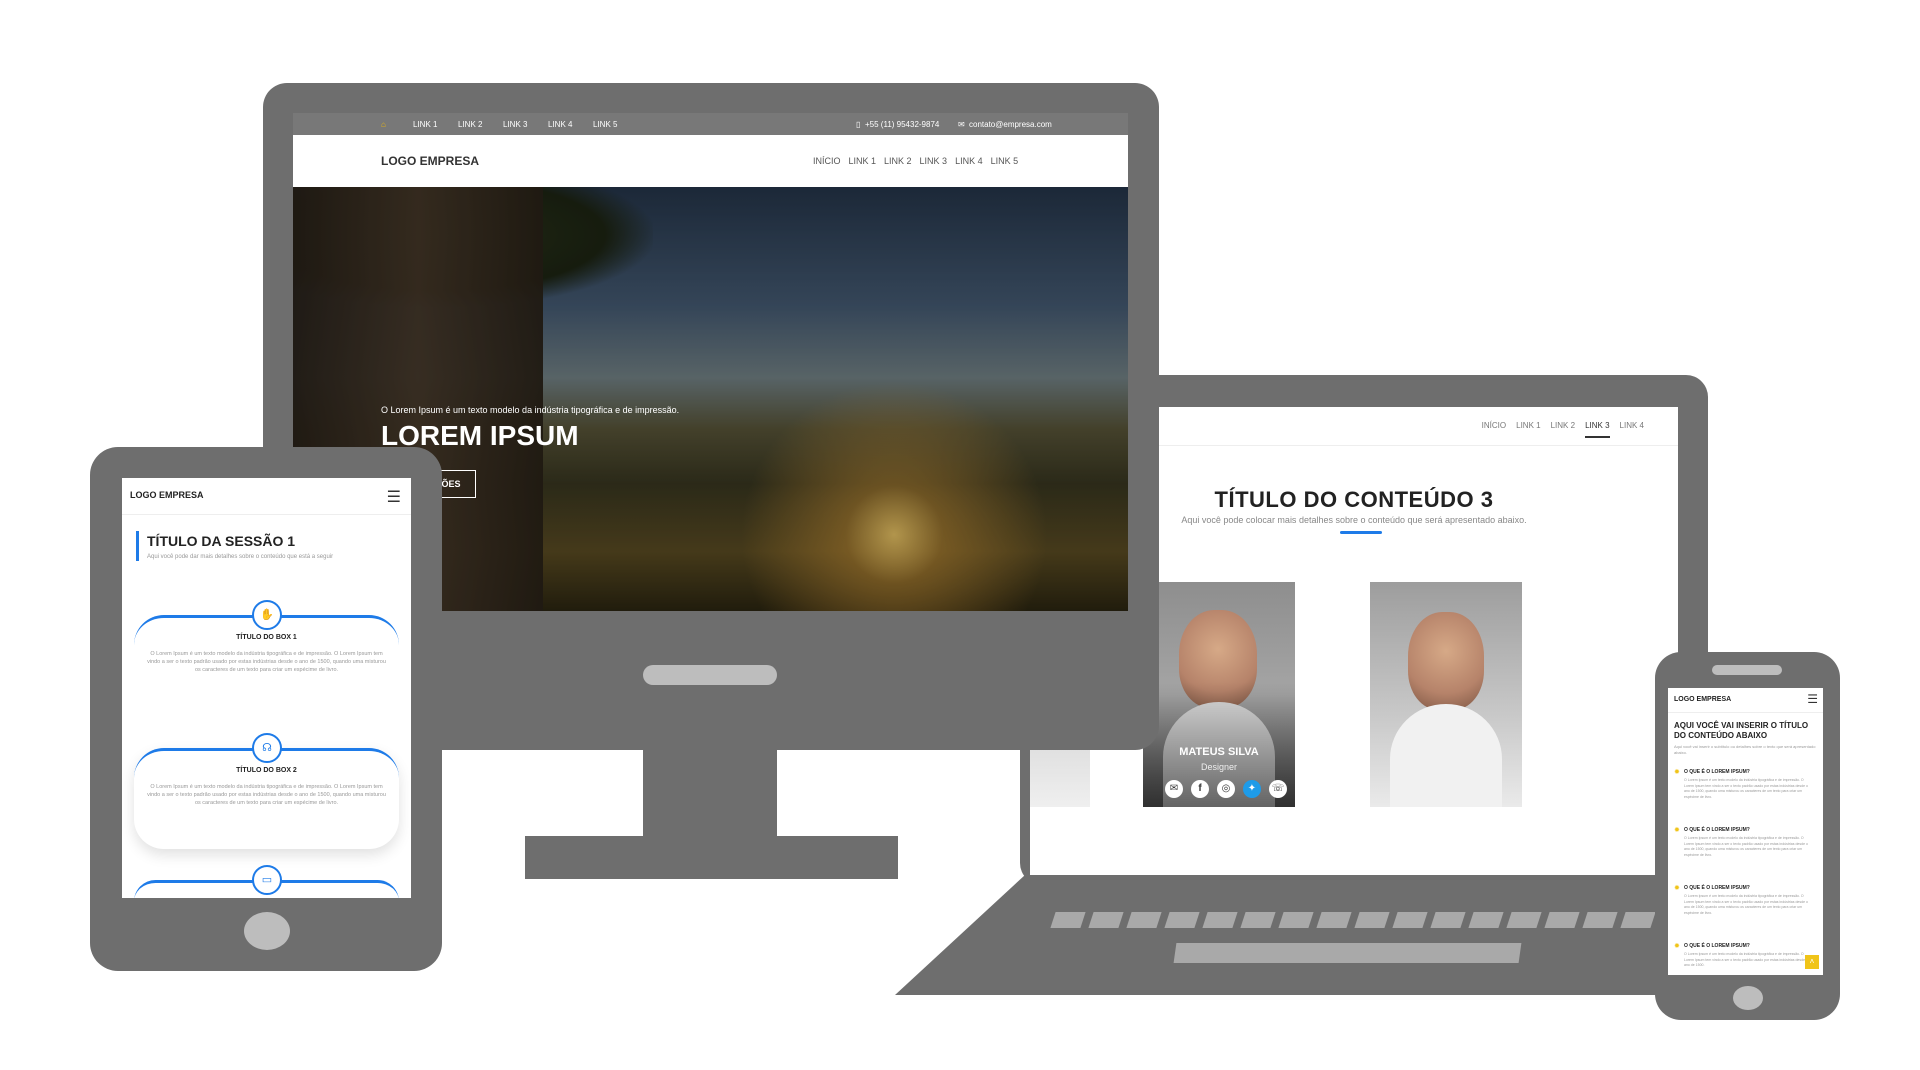 The width and height of the screenshot is (1920, 1070). Describe the element at coordinates (266, 770) in the screenshot. I see `box-title: TÍTULO DO BOX 2` at that location.